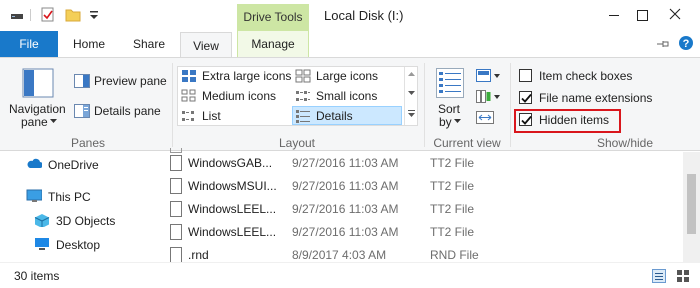 The height and width of the screenshot is (288, 700). I want to click on size-columns-icon, so click(485, 117).